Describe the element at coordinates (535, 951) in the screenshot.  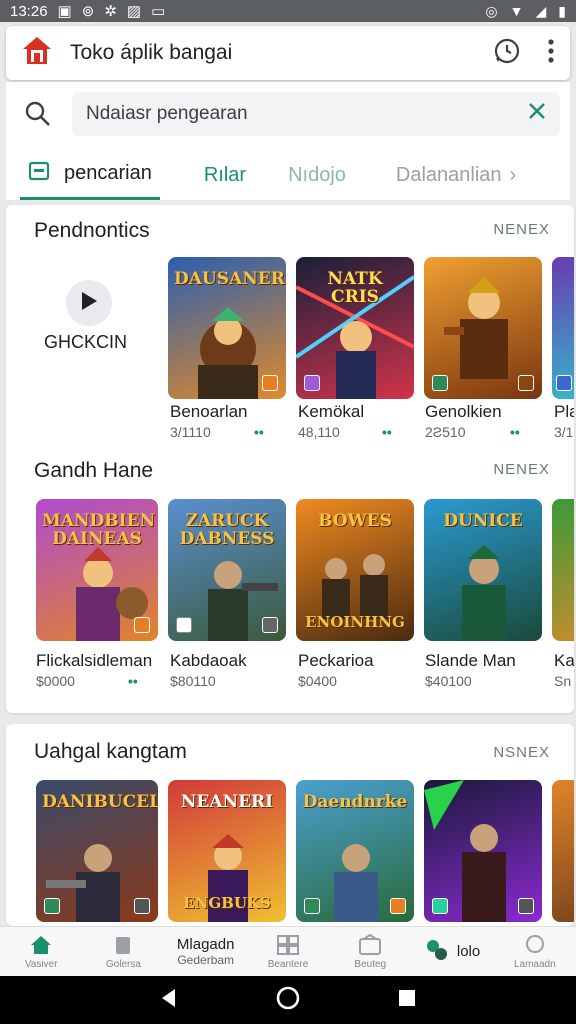
I see `nav-search: Lamaadn` at that location.